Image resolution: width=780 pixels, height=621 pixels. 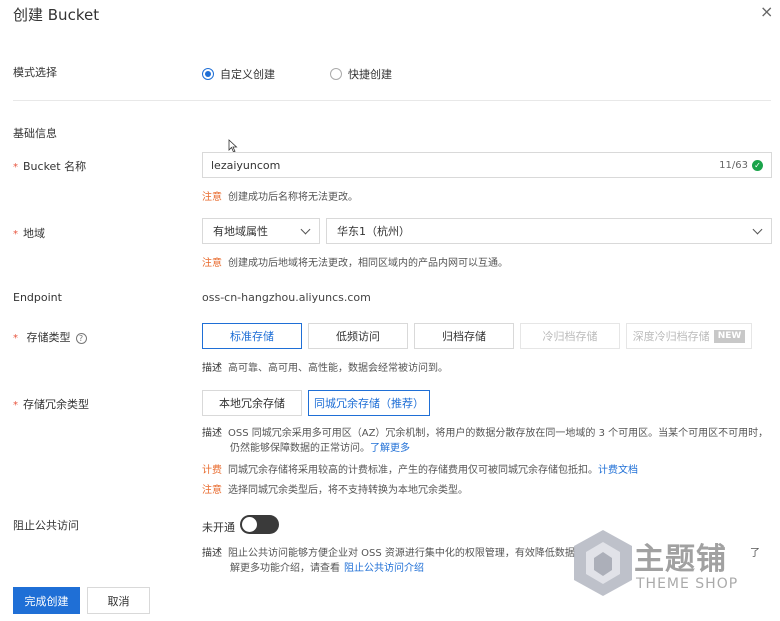 I want to click on storage-class-archive: 归档存储, so click(x=464, y=336).